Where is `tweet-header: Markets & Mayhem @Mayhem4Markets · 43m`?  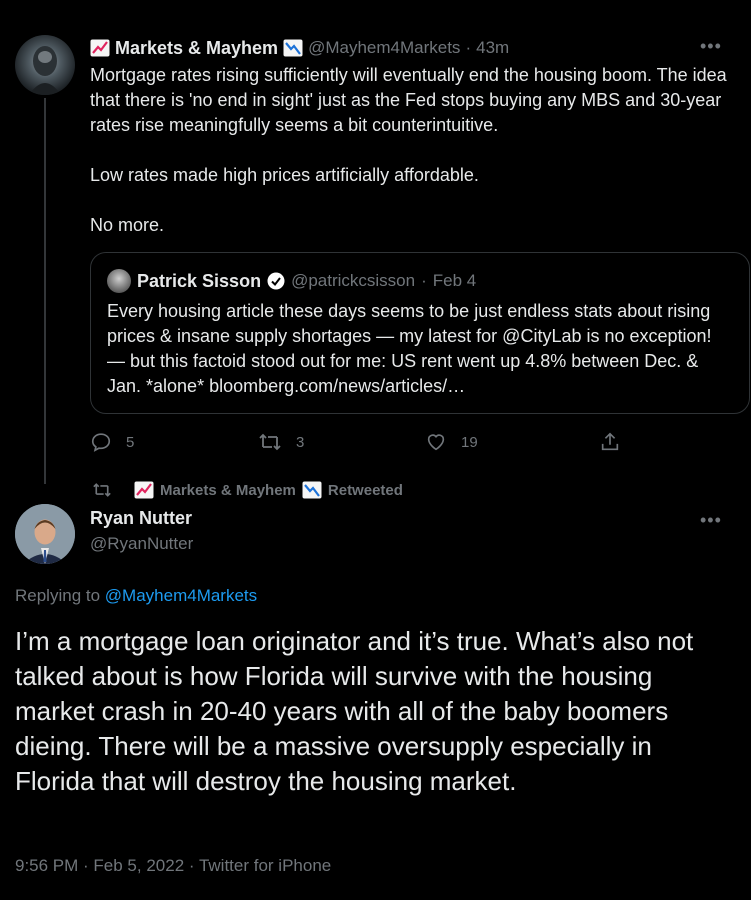 tweet-header: Markets & Mayhem @Mayhem4Markets · 43m is located at coordinates (299, 48).